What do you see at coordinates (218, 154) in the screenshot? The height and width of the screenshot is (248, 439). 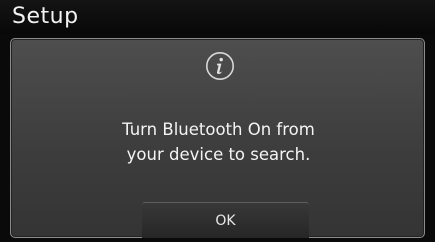 I see `popup-message-line-2: your device to search.` at bounding box center [218, 154].